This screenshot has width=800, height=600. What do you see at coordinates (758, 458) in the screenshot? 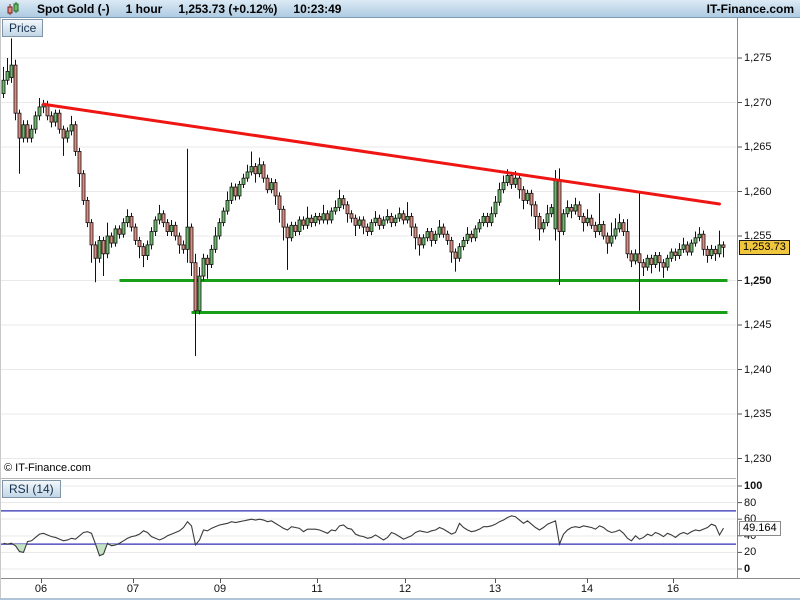
I see `price-axis-tick-label: 1,230` at bounding box center [758, 458].